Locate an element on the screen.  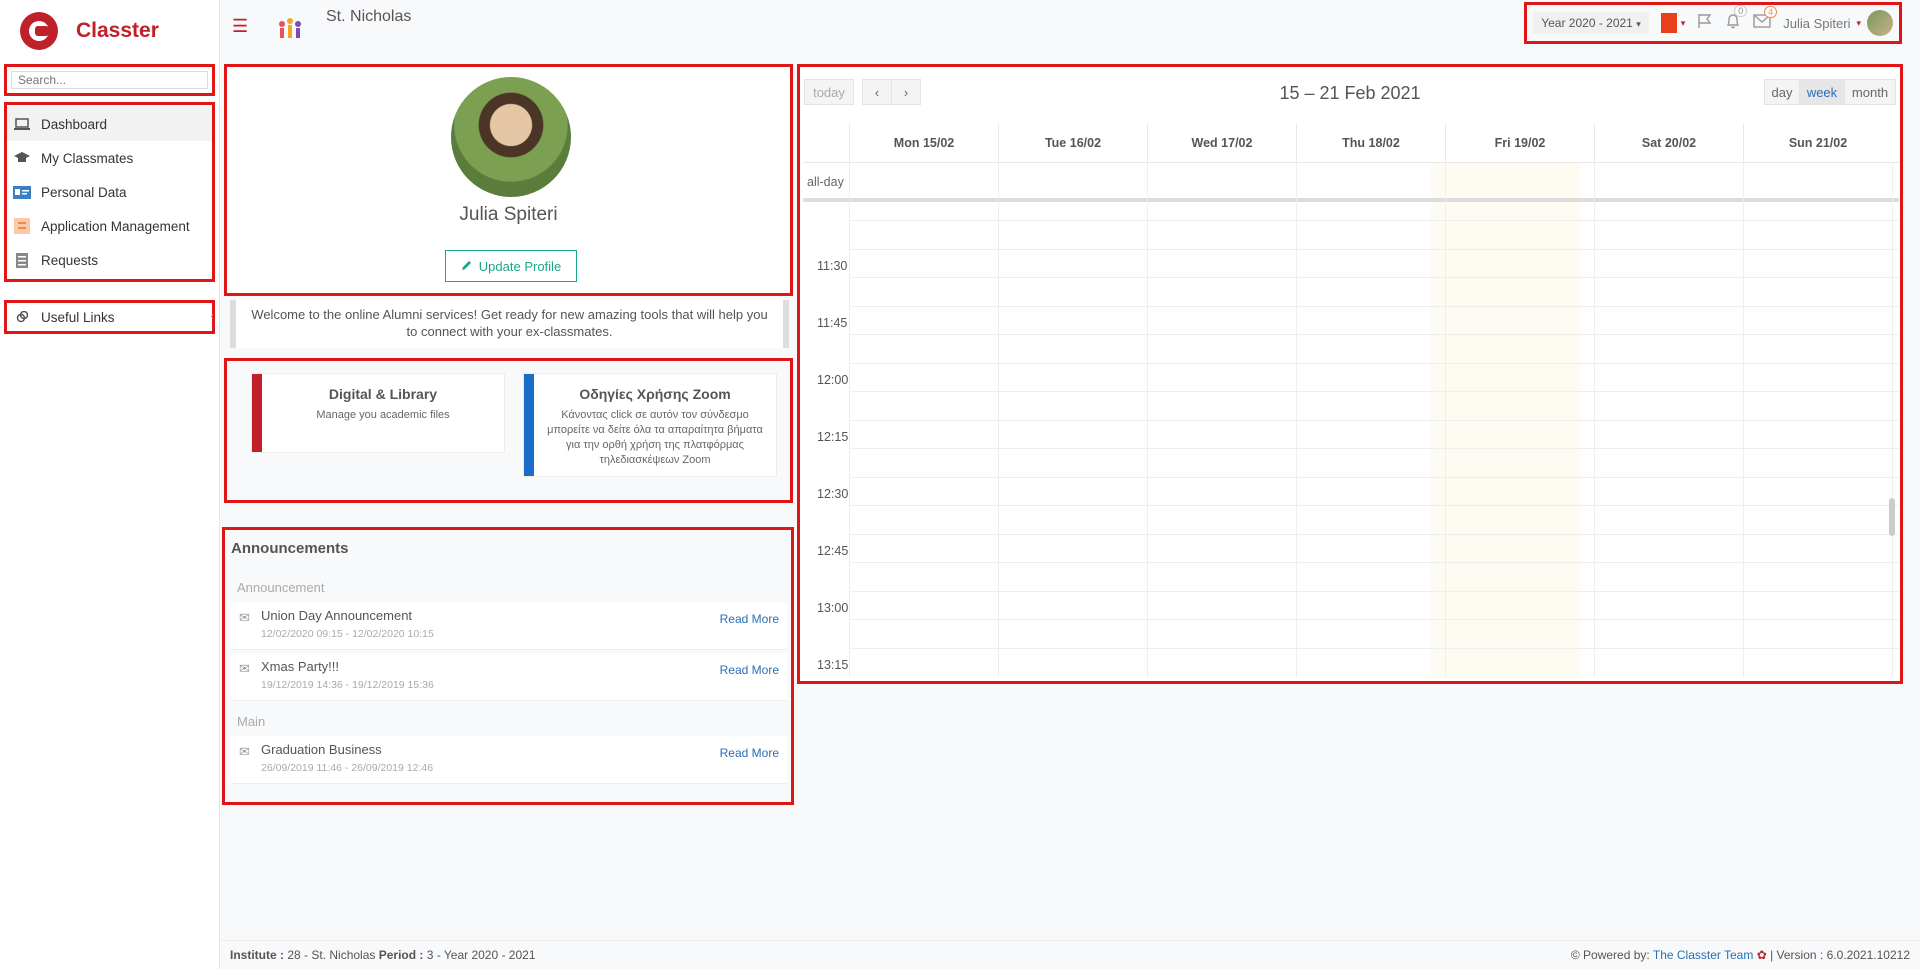
notifications-count-badge: 0 is located at coordinates (1741, 10).